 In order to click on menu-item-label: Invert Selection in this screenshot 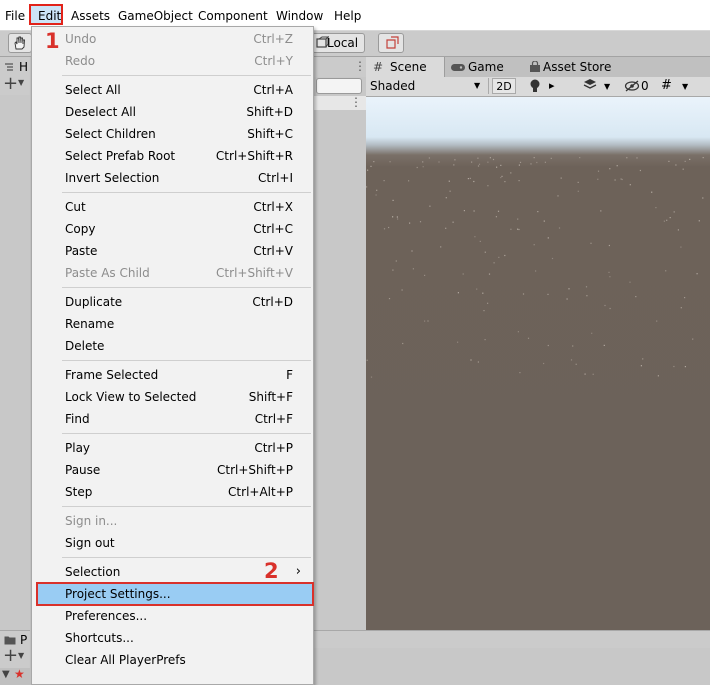, I will do `click(112, 178)`.